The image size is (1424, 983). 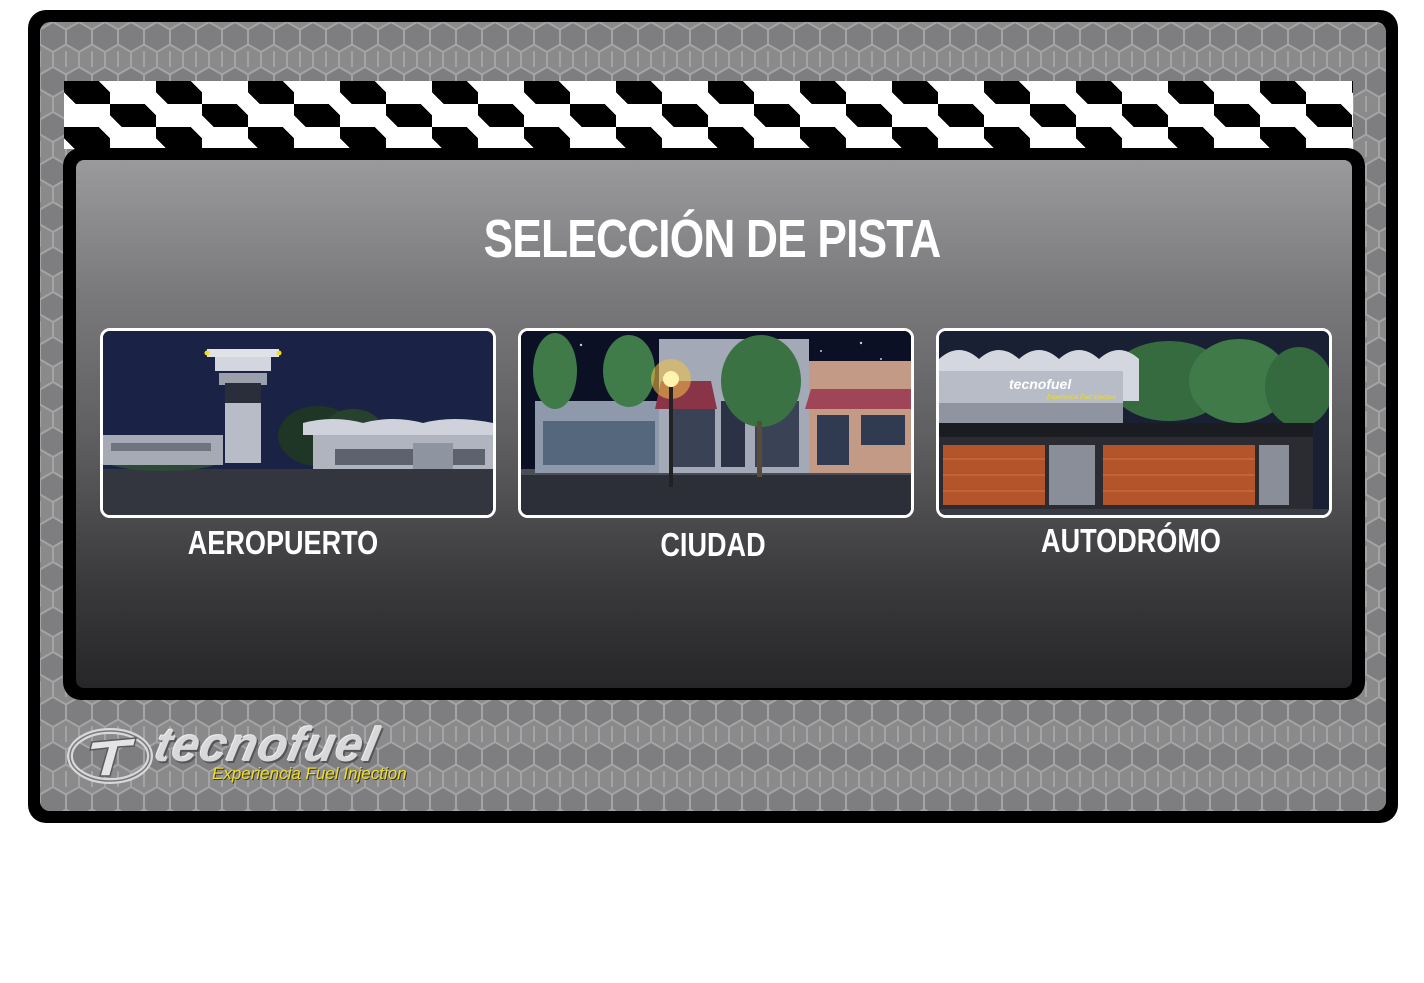 What do you see at coordinates (309, 773) in the screenshot?
I see `brand-tagline: Experiencia Fuel Injection` at bounding box center [309, 773].